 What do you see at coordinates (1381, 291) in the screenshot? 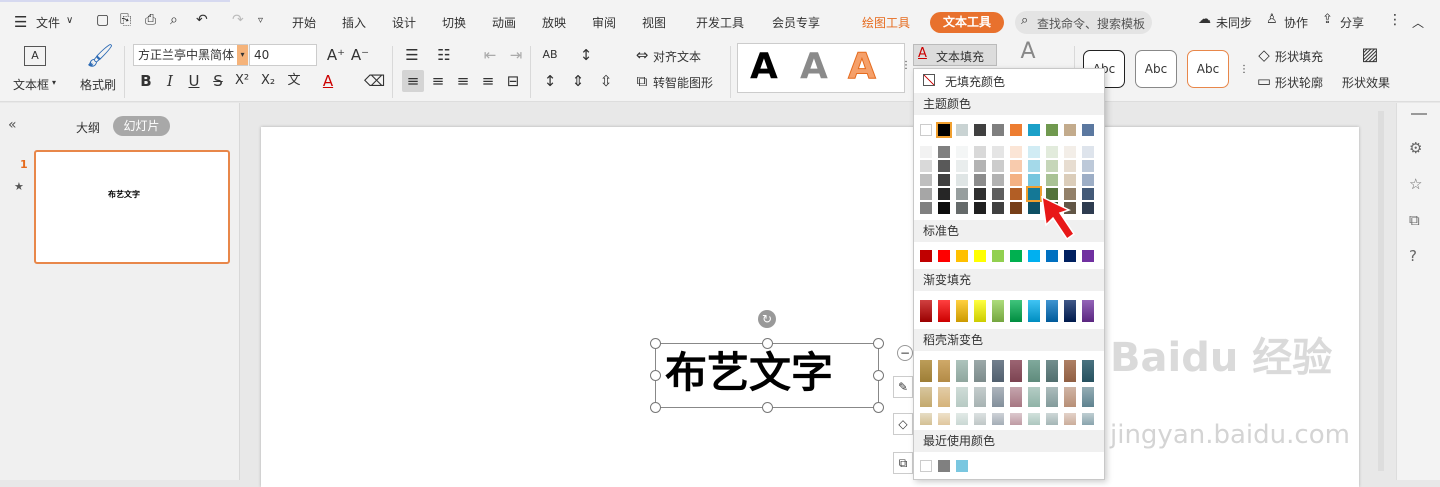
I see `vertical-scrollbar` at bounding box center [1381, 291].